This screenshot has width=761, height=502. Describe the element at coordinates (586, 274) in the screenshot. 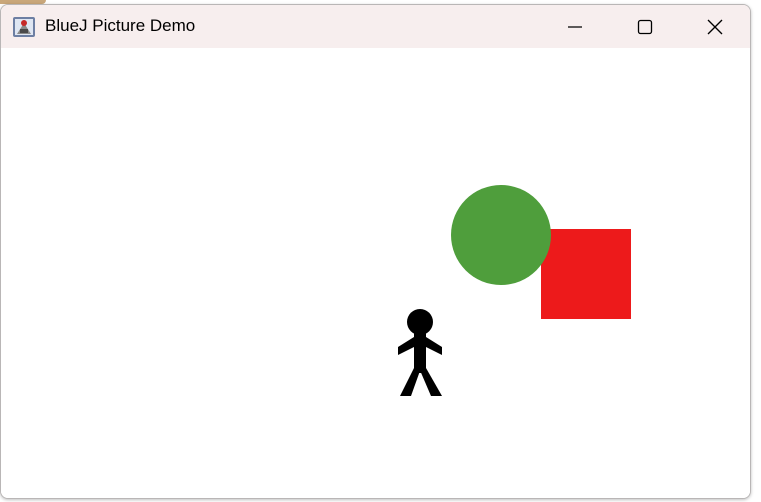

I see `red-square` at that location.